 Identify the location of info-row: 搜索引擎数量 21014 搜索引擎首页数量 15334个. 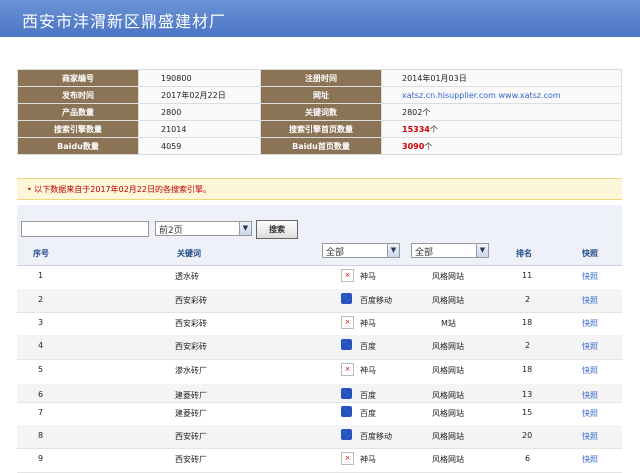
(319, 129).